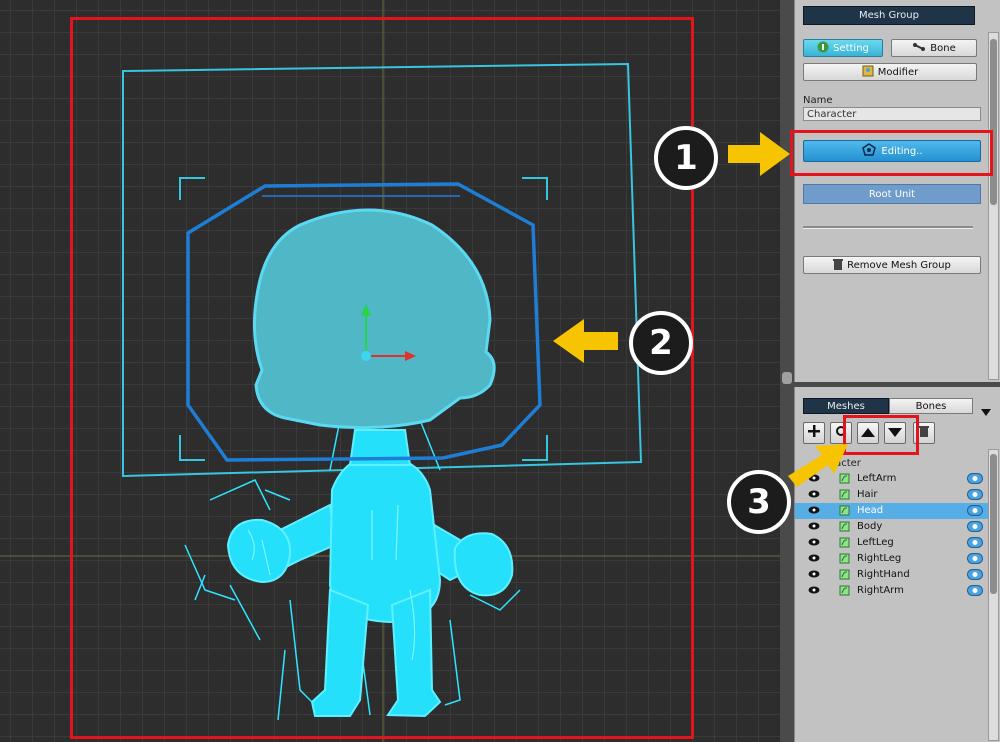 This screenshot has width=1000, height=742. Describe the element at coordinates (700, 309) in the screenshot. I see `callout-arrows` at that location.